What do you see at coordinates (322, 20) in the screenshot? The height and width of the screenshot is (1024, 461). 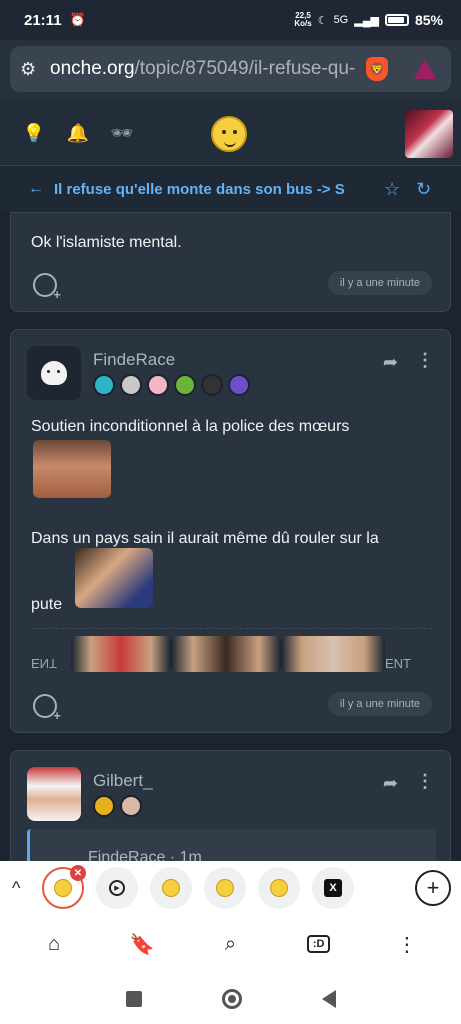 I see `moon-icon: ☾` at bounding box center [322, 20].